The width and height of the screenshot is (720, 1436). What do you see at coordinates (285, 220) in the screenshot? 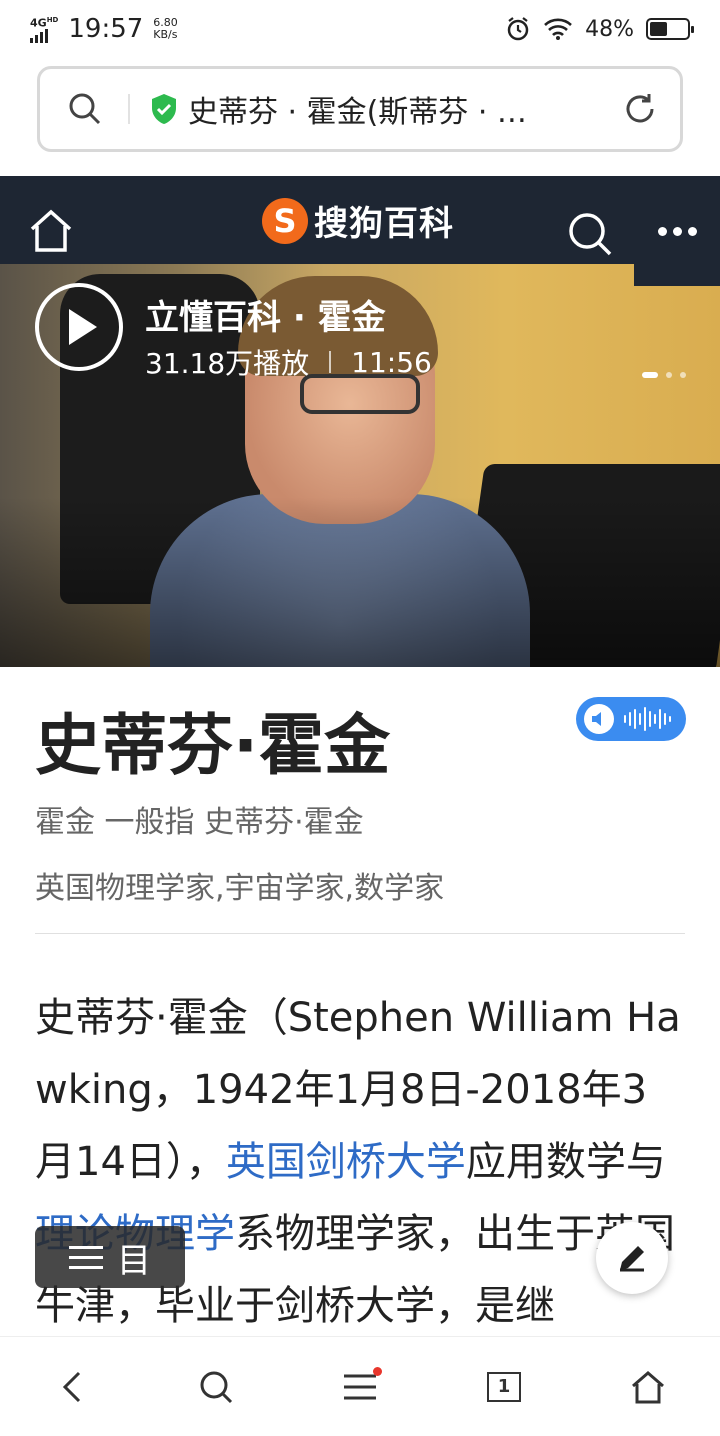
I see `logo-s-icon: S` at bounding box center [285, 220].